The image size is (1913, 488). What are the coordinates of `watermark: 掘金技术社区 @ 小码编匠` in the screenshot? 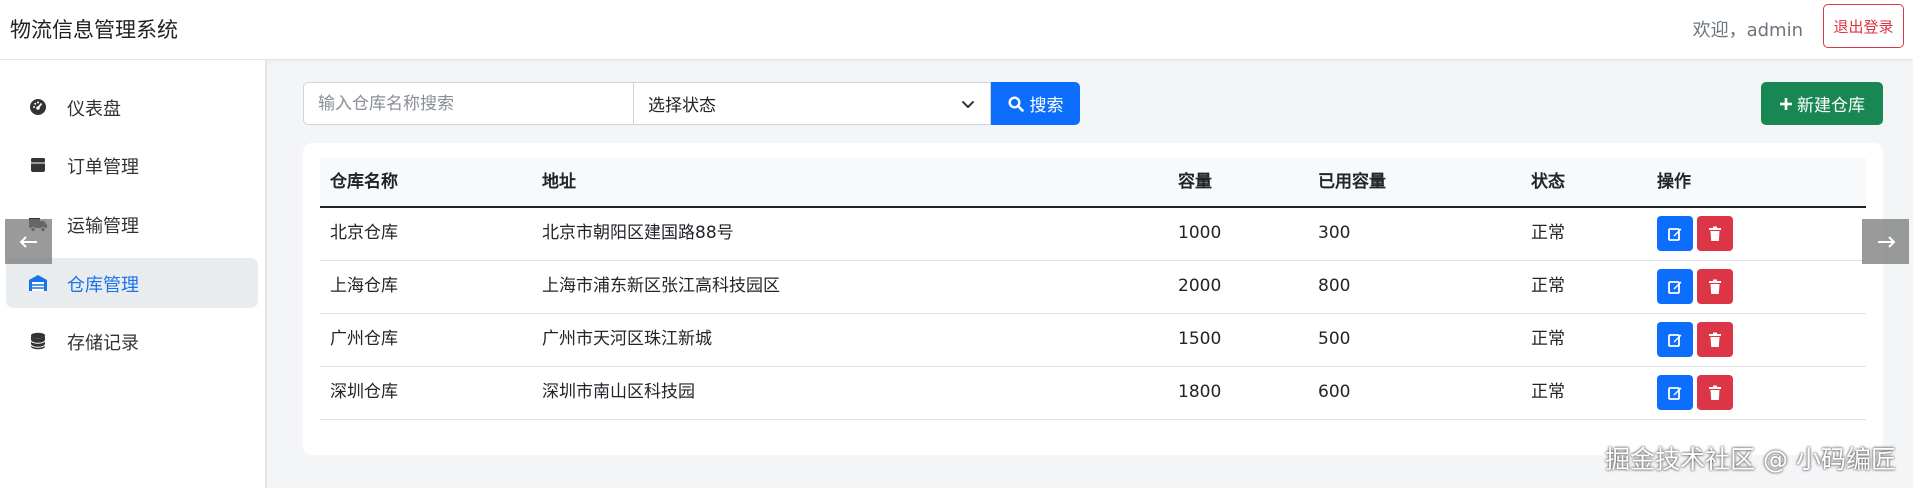 It's located at (1750, 459).